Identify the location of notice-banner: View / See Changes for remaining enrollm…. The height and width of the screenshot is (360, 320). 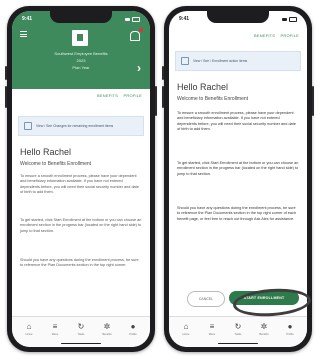
(81, 126).